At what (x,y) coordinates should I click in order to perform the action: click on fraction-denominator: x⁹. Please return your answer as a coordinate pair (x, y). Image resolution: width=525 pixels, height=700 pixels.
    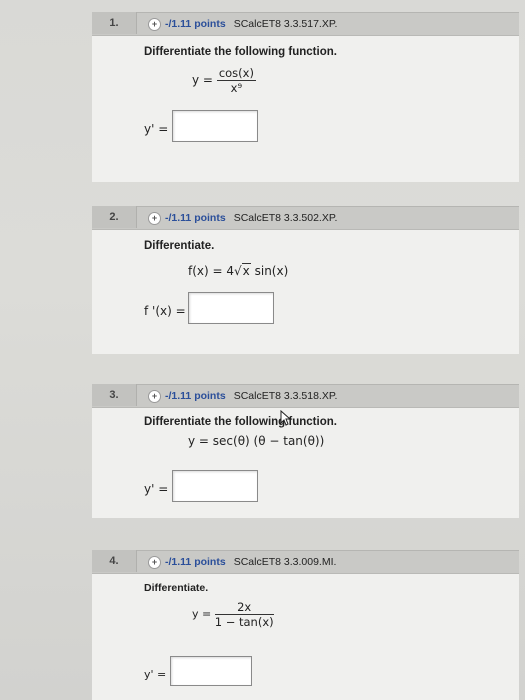
    Looking at the image, I should click on (236, 88).